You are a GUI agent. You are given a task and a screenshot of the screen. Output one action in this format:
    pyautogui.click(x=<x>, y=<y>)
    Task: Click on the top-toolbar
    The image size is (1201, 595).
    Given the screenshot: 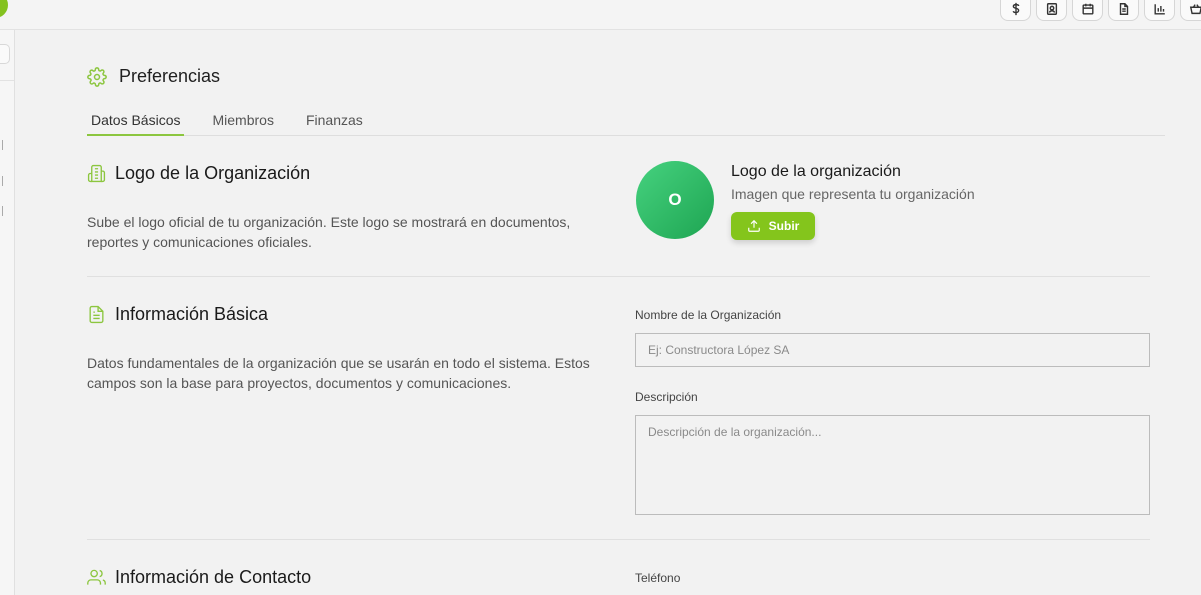 What is the action you would take?
    pyautogui.click(x=1100, y=10)
    